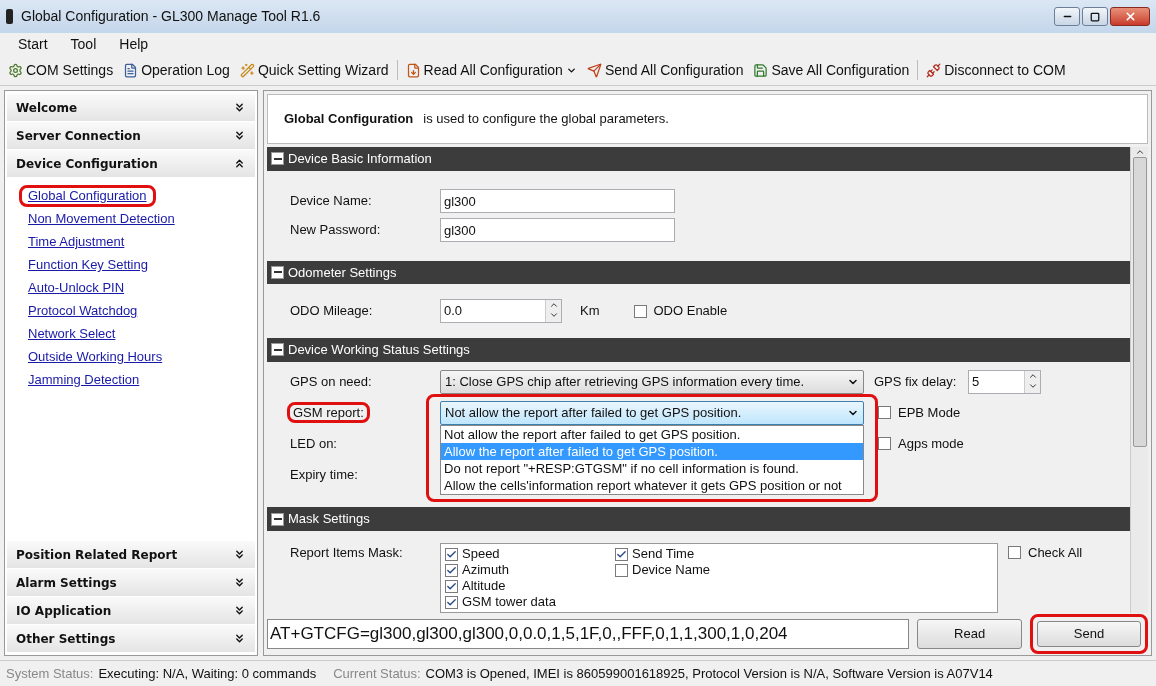  I want to click on fix-delay-spinner: 5, so click(1004, 381).